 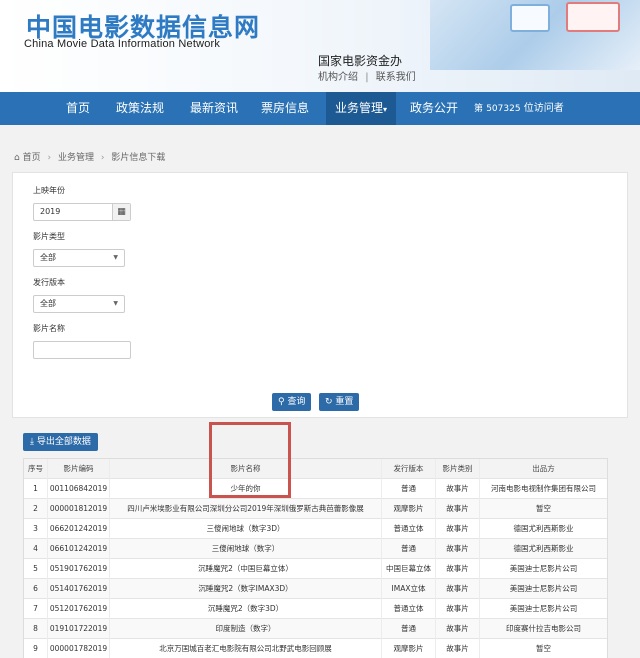 What do you see at coordinates (32, 158) in the screenshot?
I see `breadcrumb-home: 首页` at bounding box center [32, 158].